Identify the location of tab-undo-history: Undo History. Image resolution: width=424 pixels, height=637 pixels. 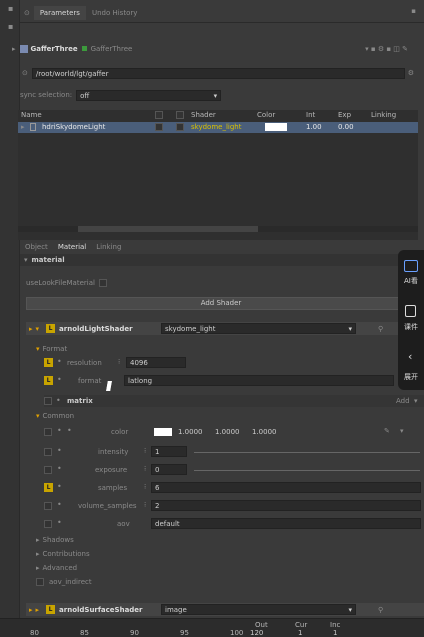
(114, 13).